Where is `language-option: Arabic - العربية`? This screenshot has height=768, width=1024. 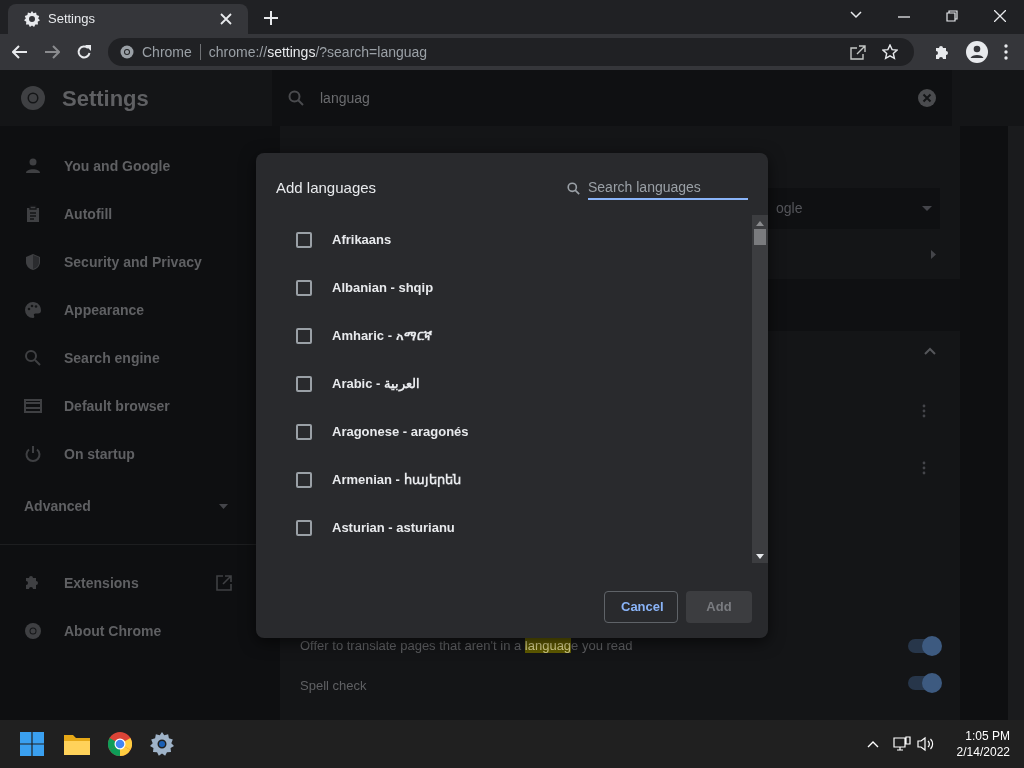 language-option: Arabic - العربية is located at coordinates (504, 384).